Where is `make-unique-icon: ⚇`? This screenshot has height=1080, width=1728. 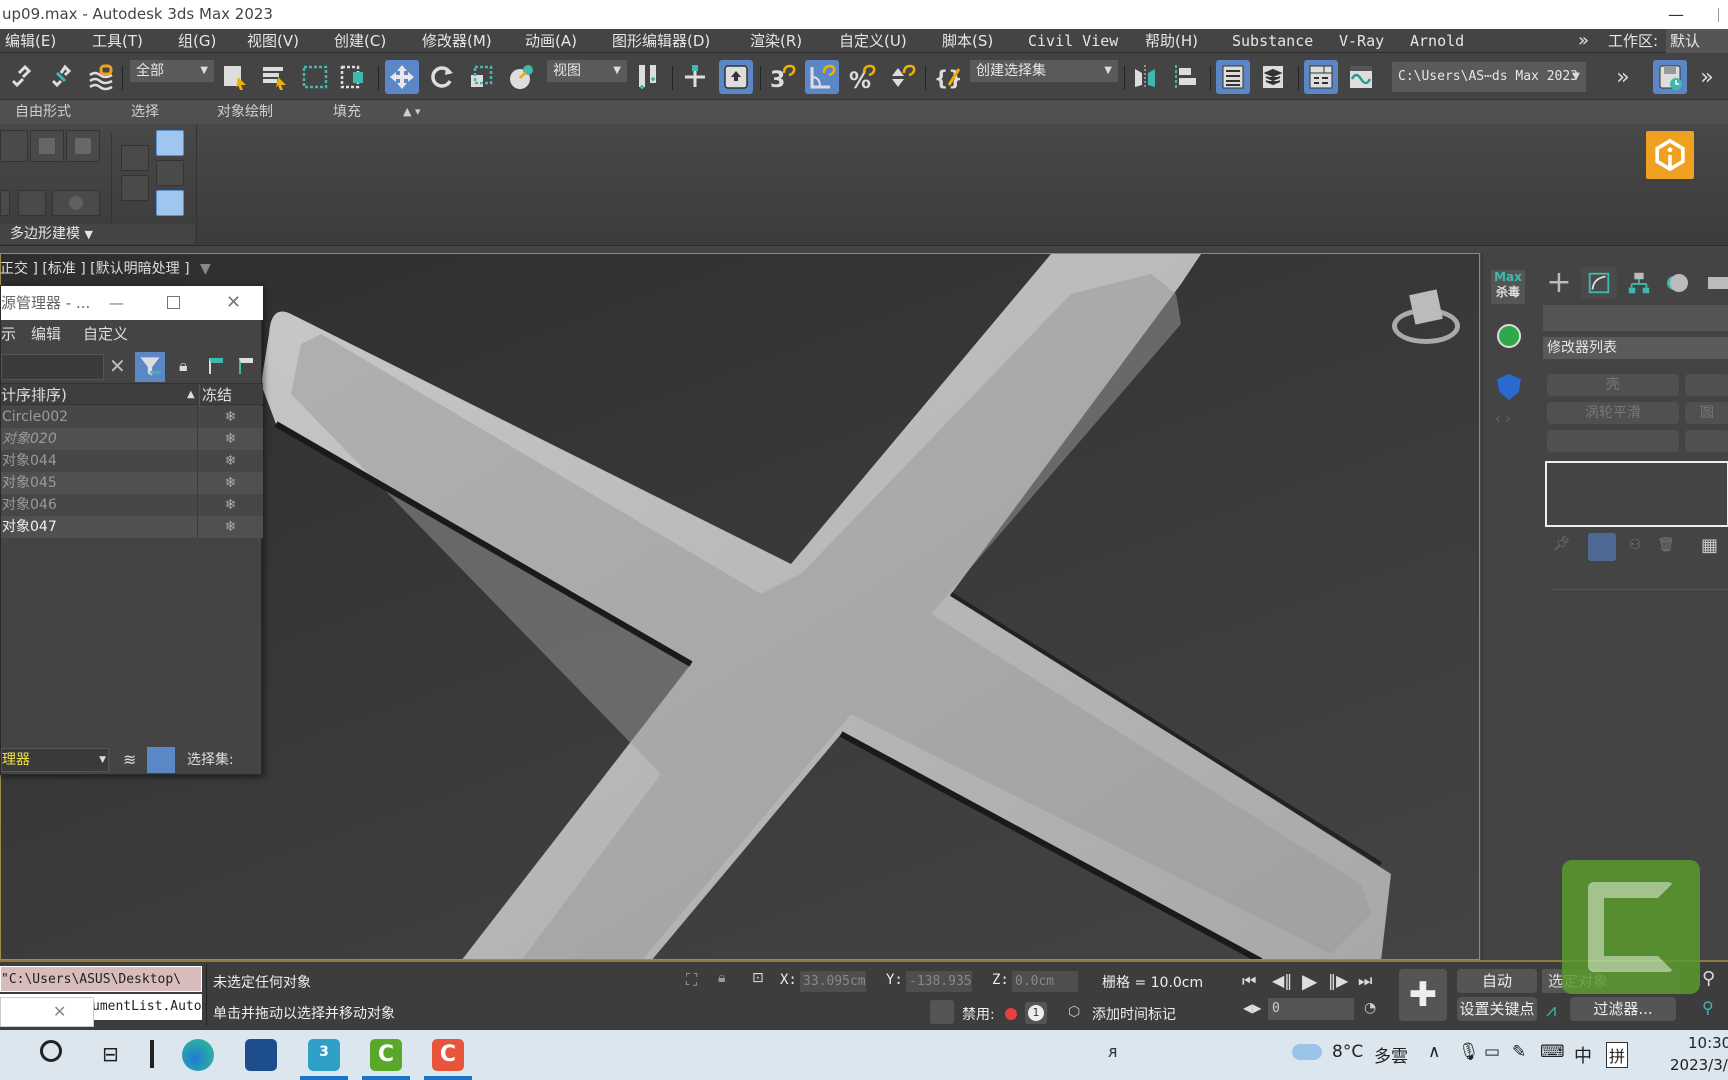
make-unique-icon: ⚇ is located at coordinates (1635, 545).